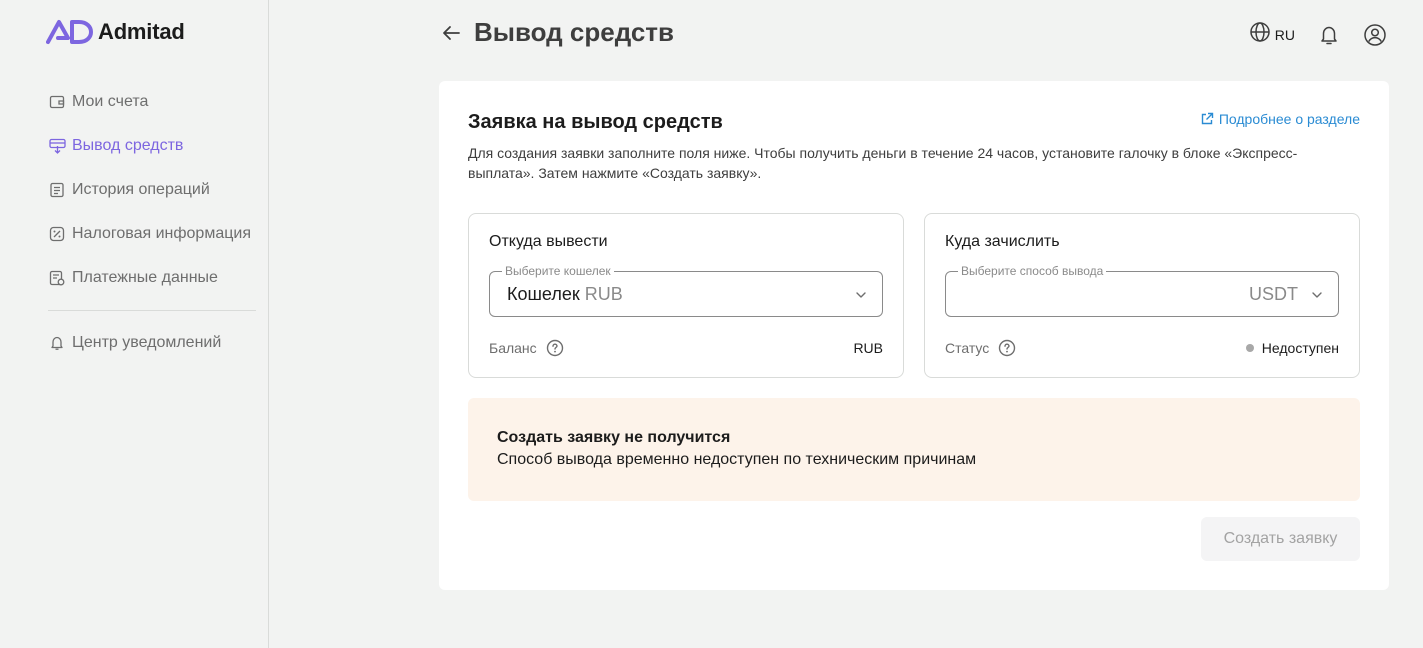 The width and height of the screenshot is (1423, 648). Describe the element at coordinates (161, 233) in the screenshot. I see `sidebar-item-label: Налоговая информация` at that location.